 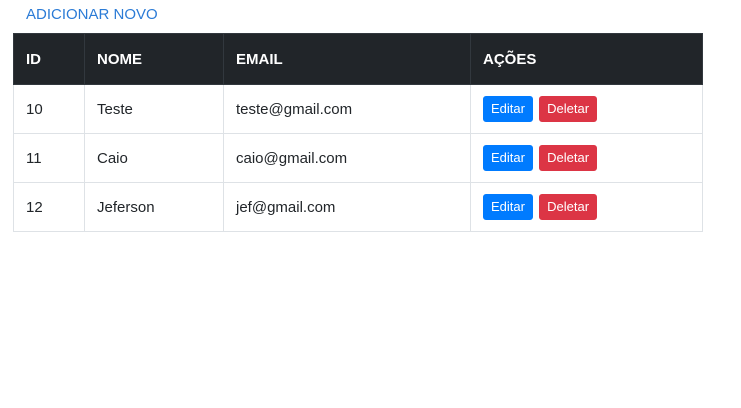 What do you see at coordinates (347, 109) in the screenshot?
I see `cell-email: teste@gmail.com` at bounding box center [347, 109].